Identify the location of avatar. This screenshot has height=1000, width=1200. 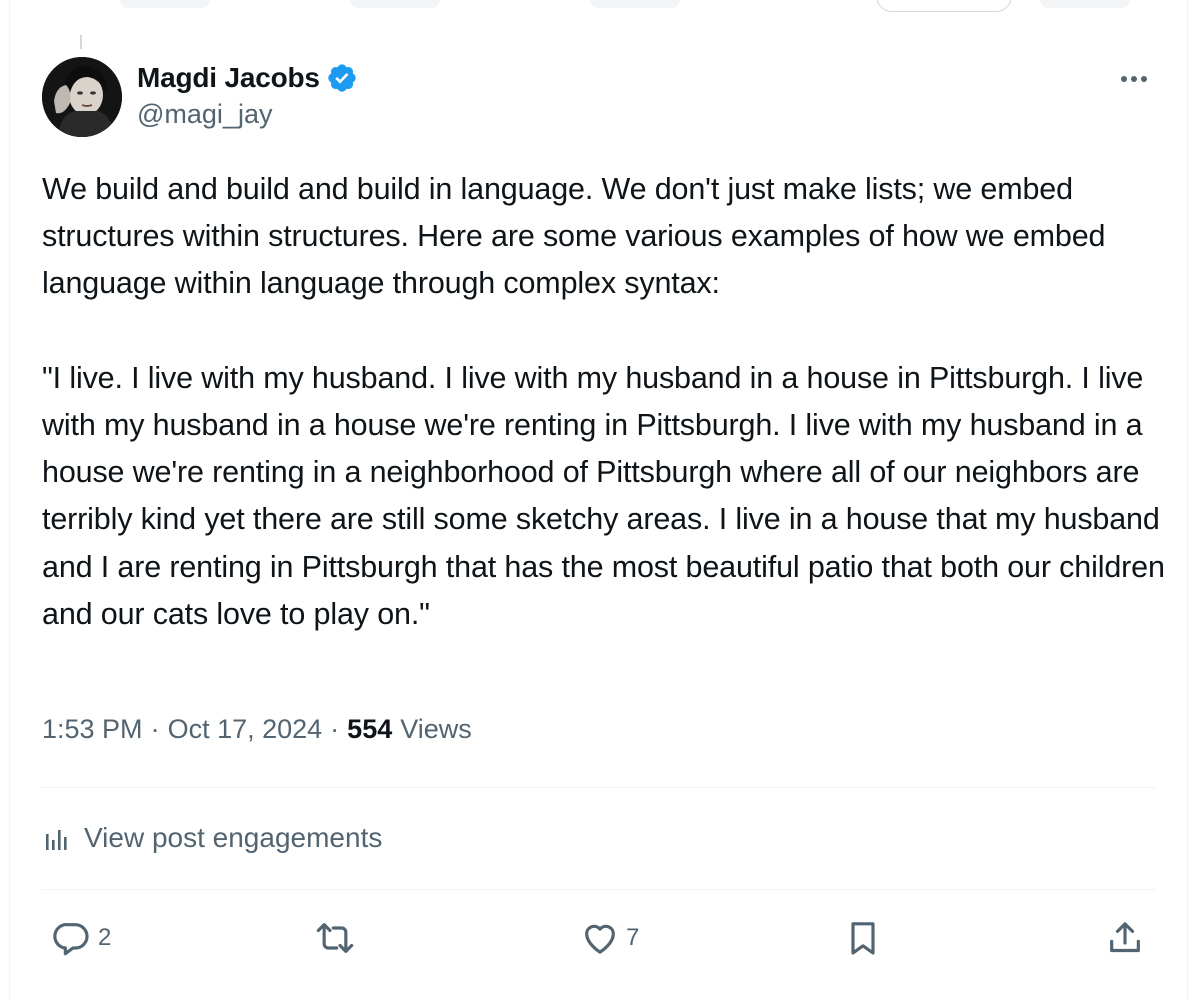
(82, 97).